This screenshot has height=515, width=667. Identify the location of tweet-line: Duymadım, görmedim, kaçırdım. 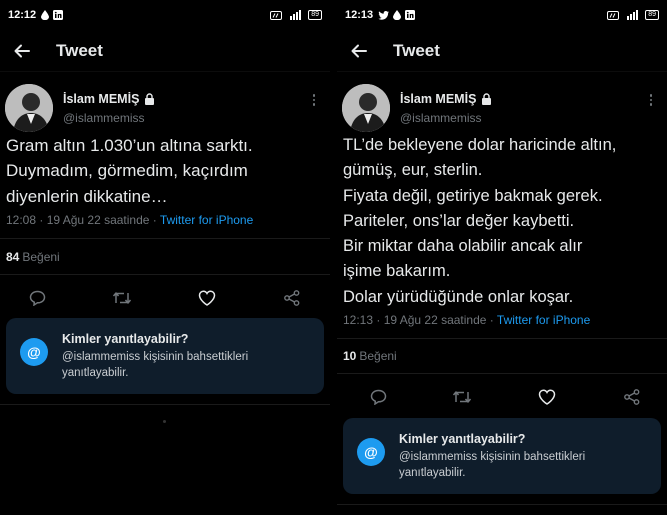
(127, 171).